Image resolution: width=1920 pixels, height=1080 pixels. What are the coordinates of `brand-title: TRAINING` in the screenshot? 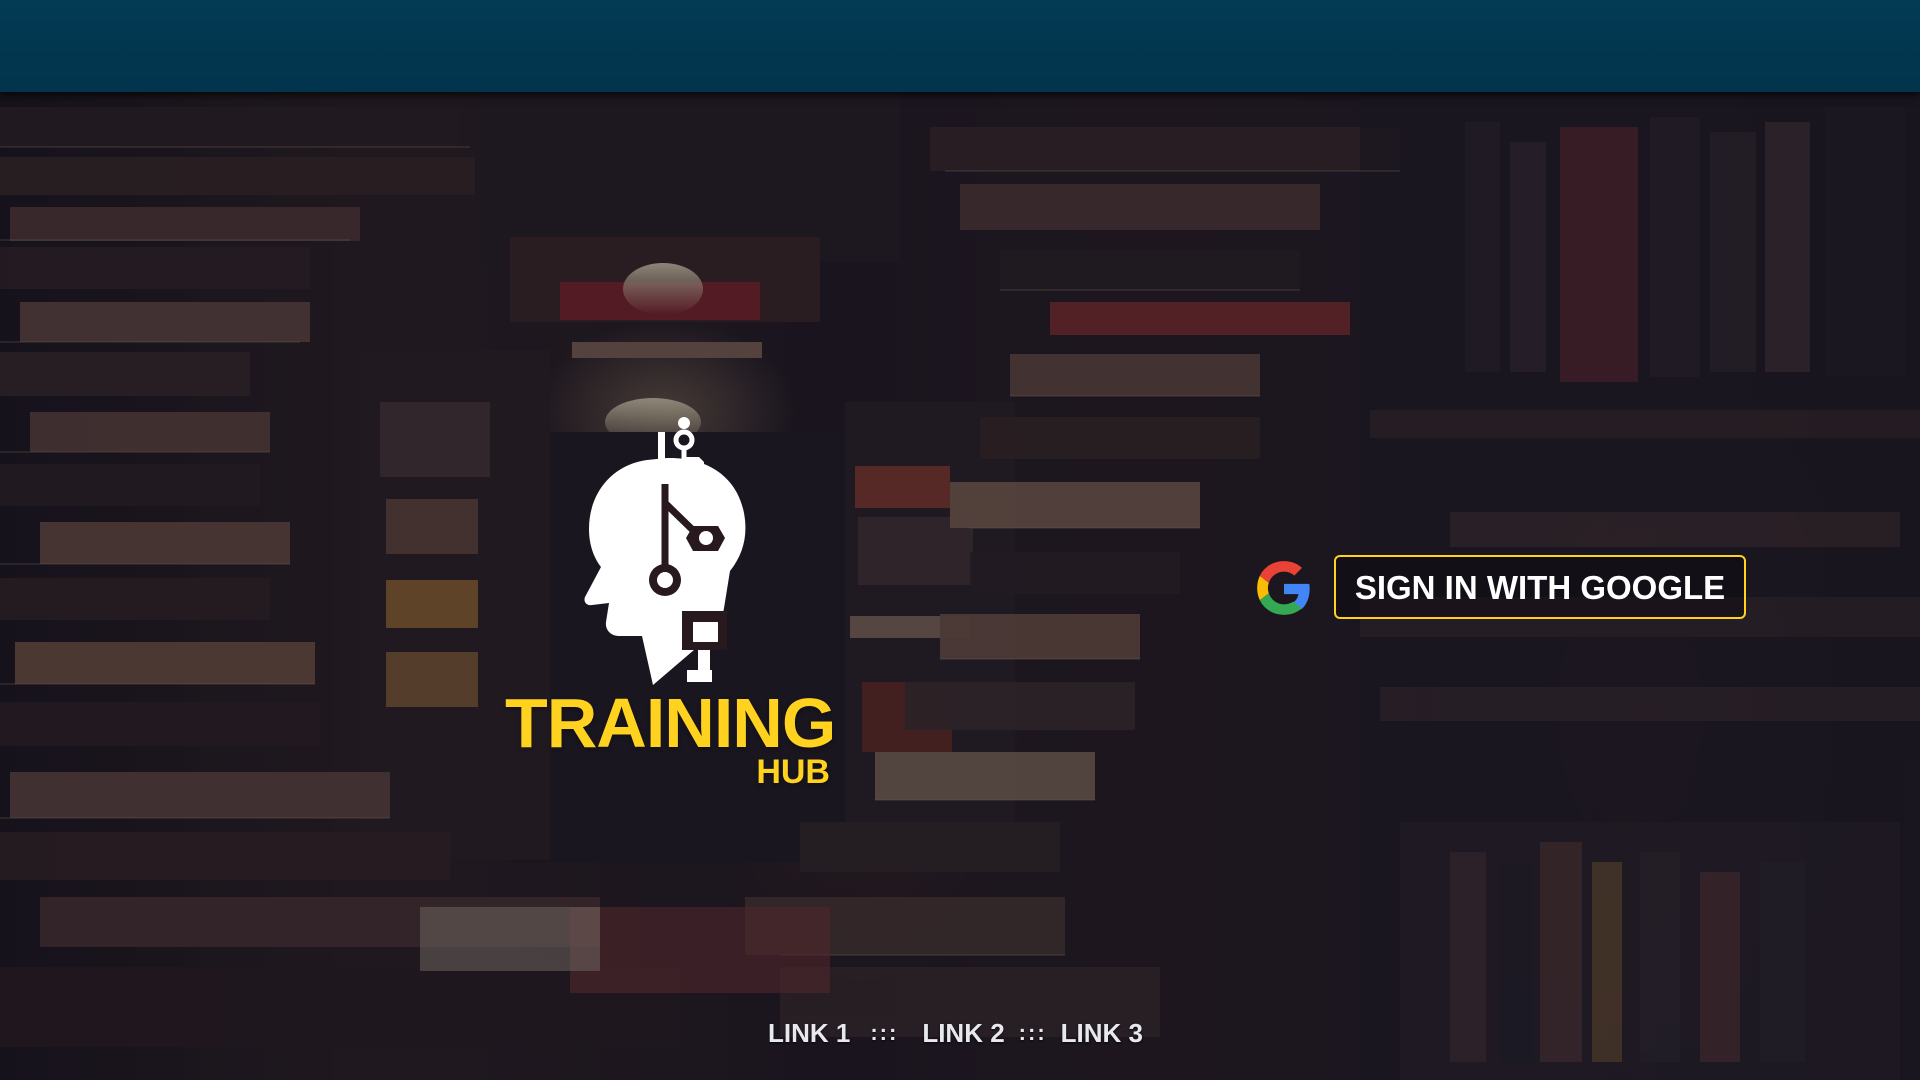 It's located at (670, 723).